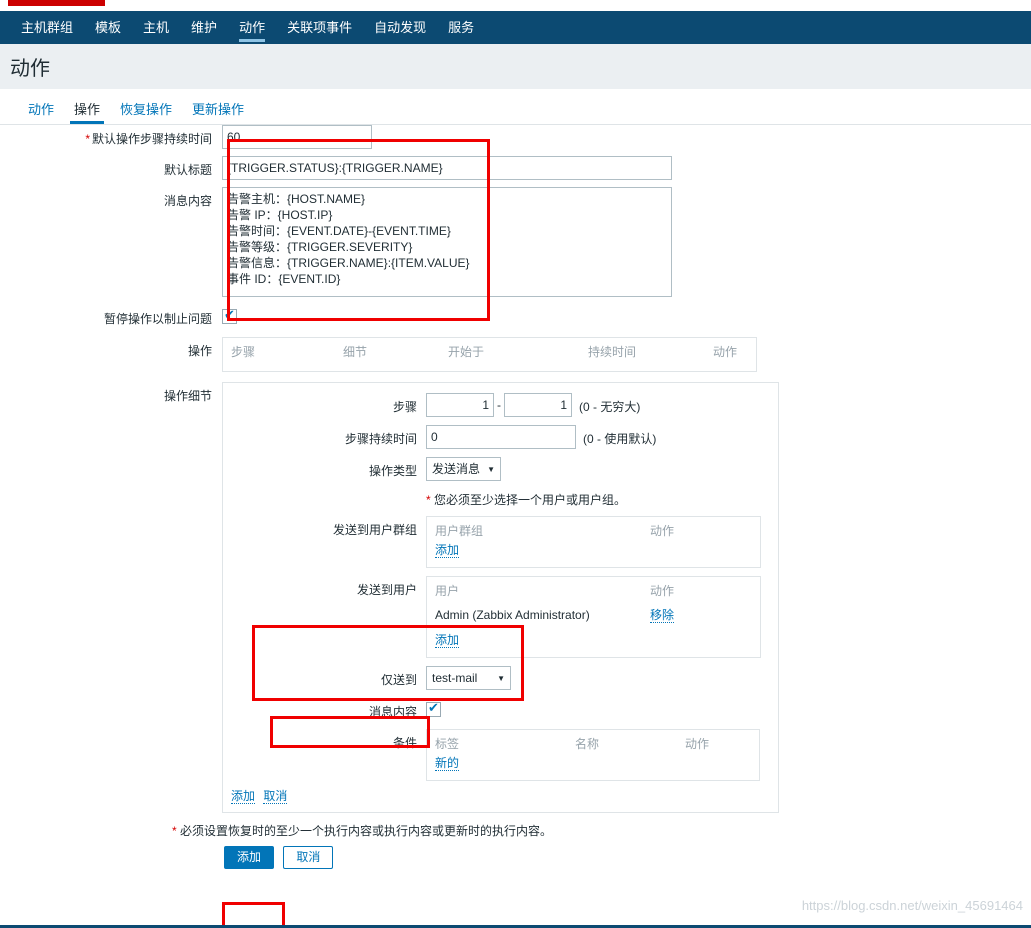 This screenshot has width=1031, height=928. What do you see at coordinates (308, 857) in the screenshot?
I see `cancel-button: 取消` at bounding box center [308, 857].